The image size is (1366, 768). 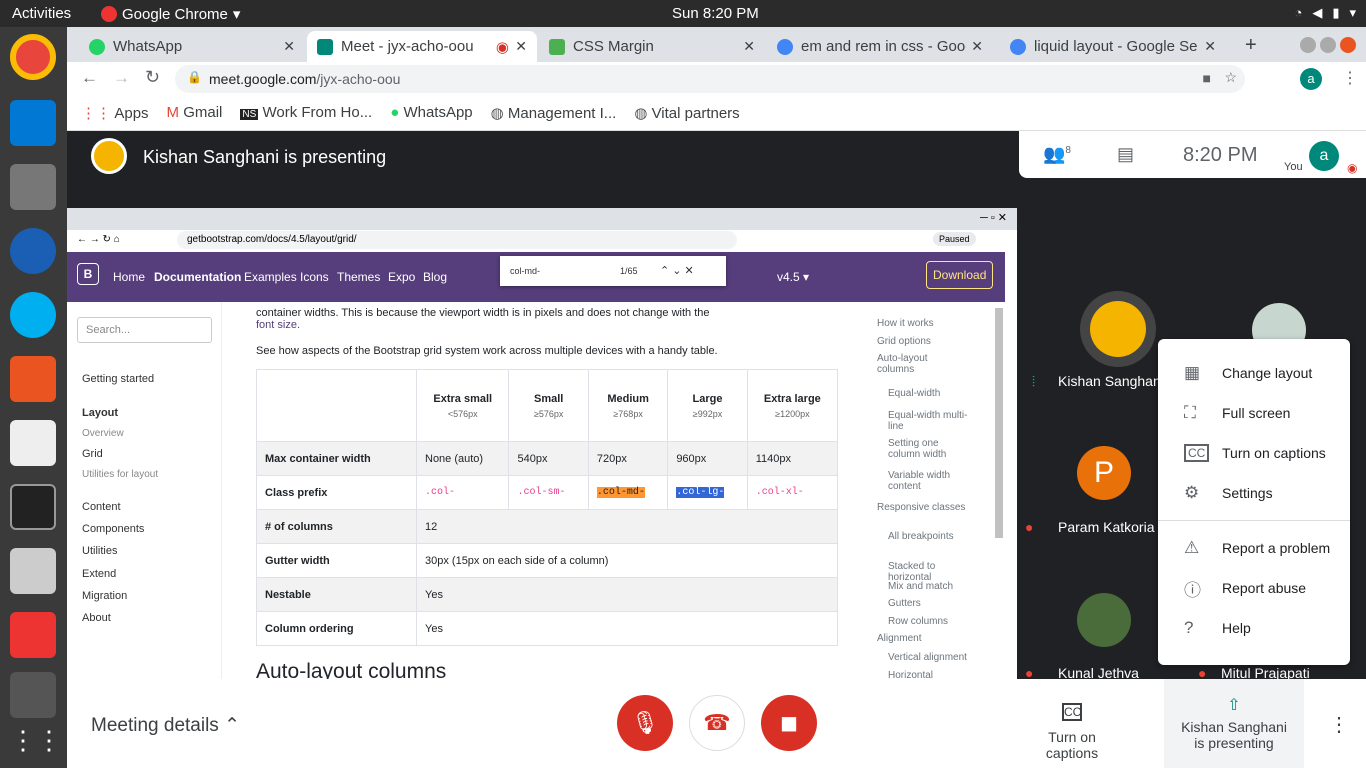 I want to click on tab-whatsapp: WhatsApp ✕, so click(x=192, y=46).